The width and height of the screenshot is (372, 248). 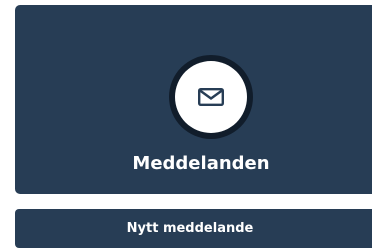 What do you see at coordinates (190, 228) in the screenshot?
I see `new-message-label: Nytt meddelande` at bounding box center [190, 228].